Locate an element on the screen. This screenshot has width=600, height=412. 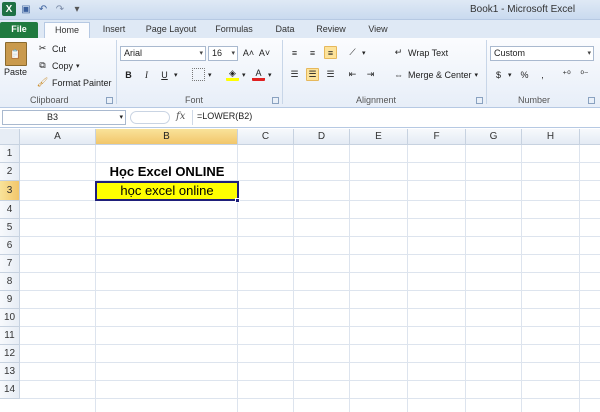
cell-b2: Học Excel ONLINE is located at coordinates (167, 172).